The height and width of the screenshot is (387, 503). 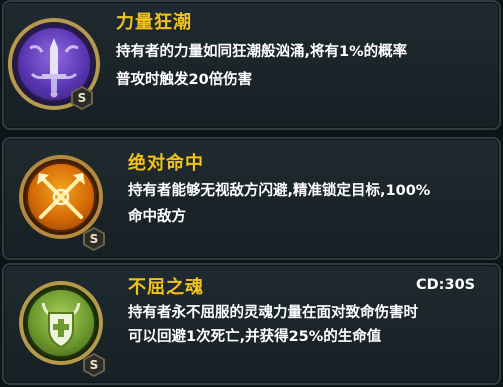 What do you see at coordinates (166, 287) in the screenshot?
I see `skill-title: 不屈之魂` at bounding box center [166, 287].